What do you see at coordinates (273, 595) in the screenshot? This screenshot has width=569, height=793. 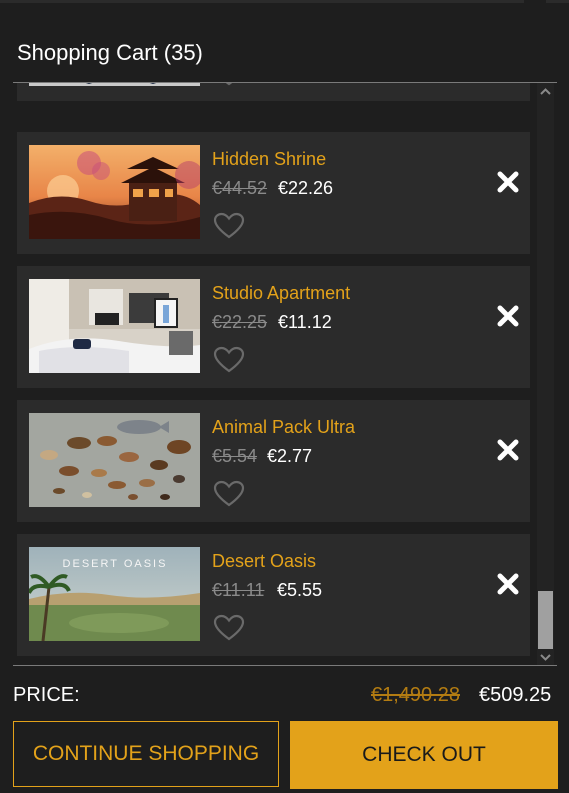 I see `cart-item: DESERT OASIS Desert Oasis €11.11 €5.55` at bounding box center [273, 595].